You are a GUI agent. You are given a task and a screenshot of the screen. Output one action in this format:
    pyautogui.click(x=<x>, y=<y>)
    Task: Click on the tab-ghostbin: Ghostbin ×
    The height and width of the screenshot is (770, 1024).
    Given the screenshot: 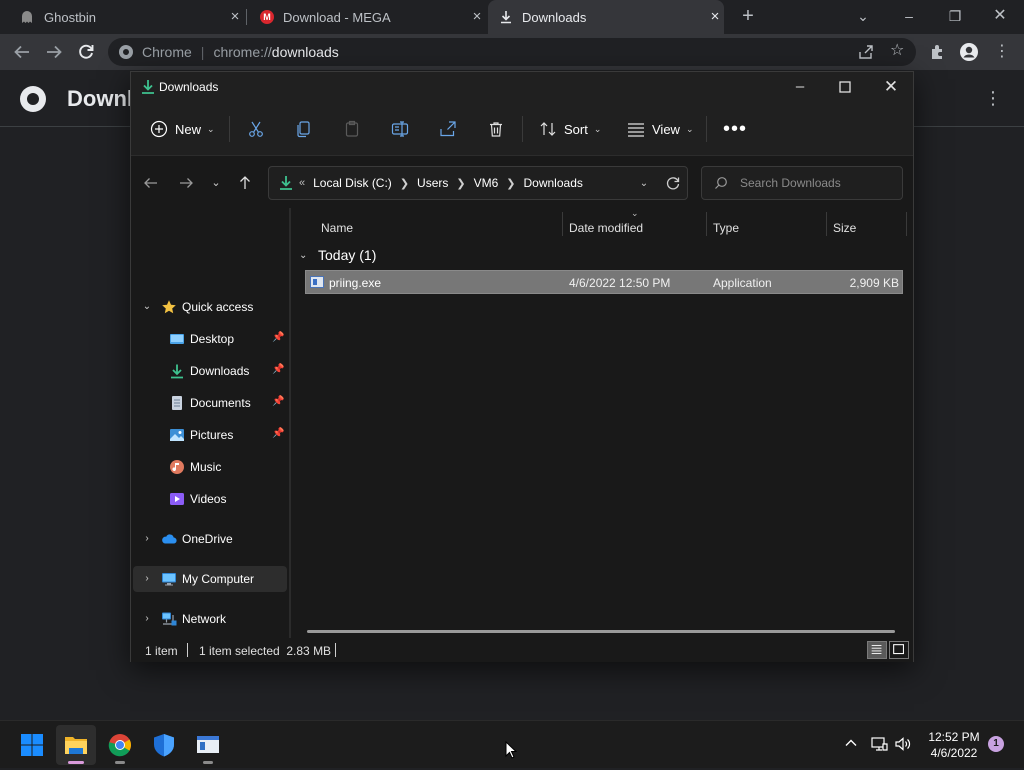 What is the action you would take?
    pyautogui.click(x=126, y=17)
    